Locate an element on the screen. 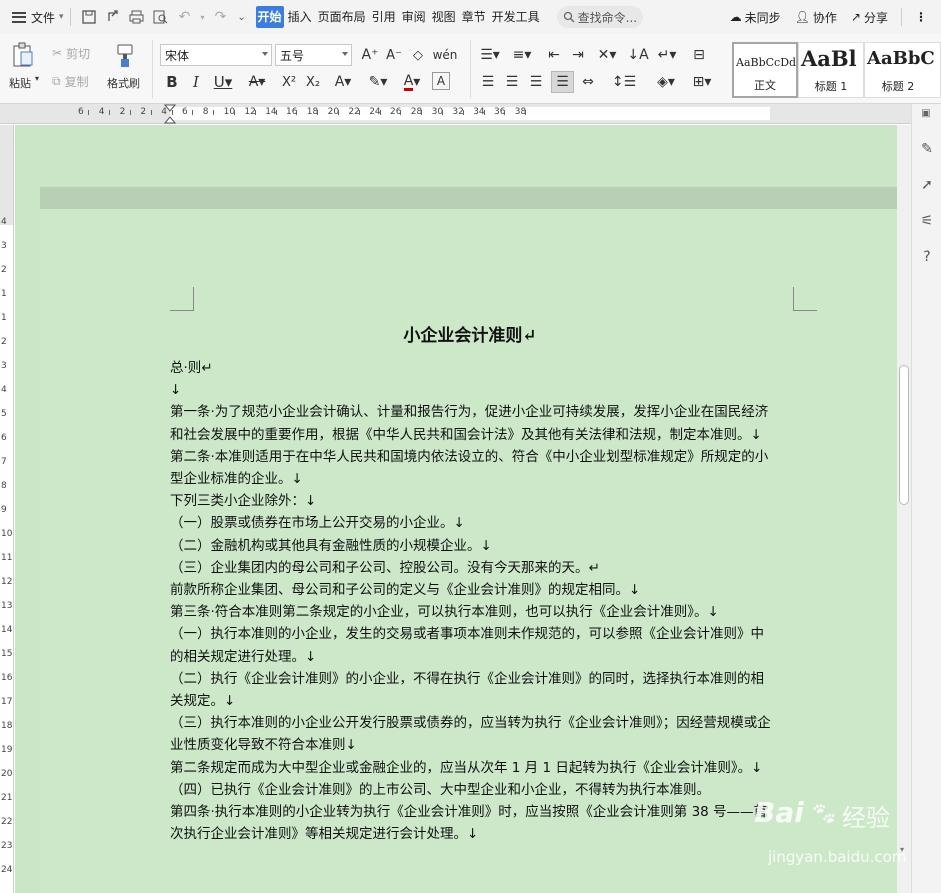 Image resolution: width=941 pixels, height=893 pixels. italic-icon: I is located at coordinates (196, 82).